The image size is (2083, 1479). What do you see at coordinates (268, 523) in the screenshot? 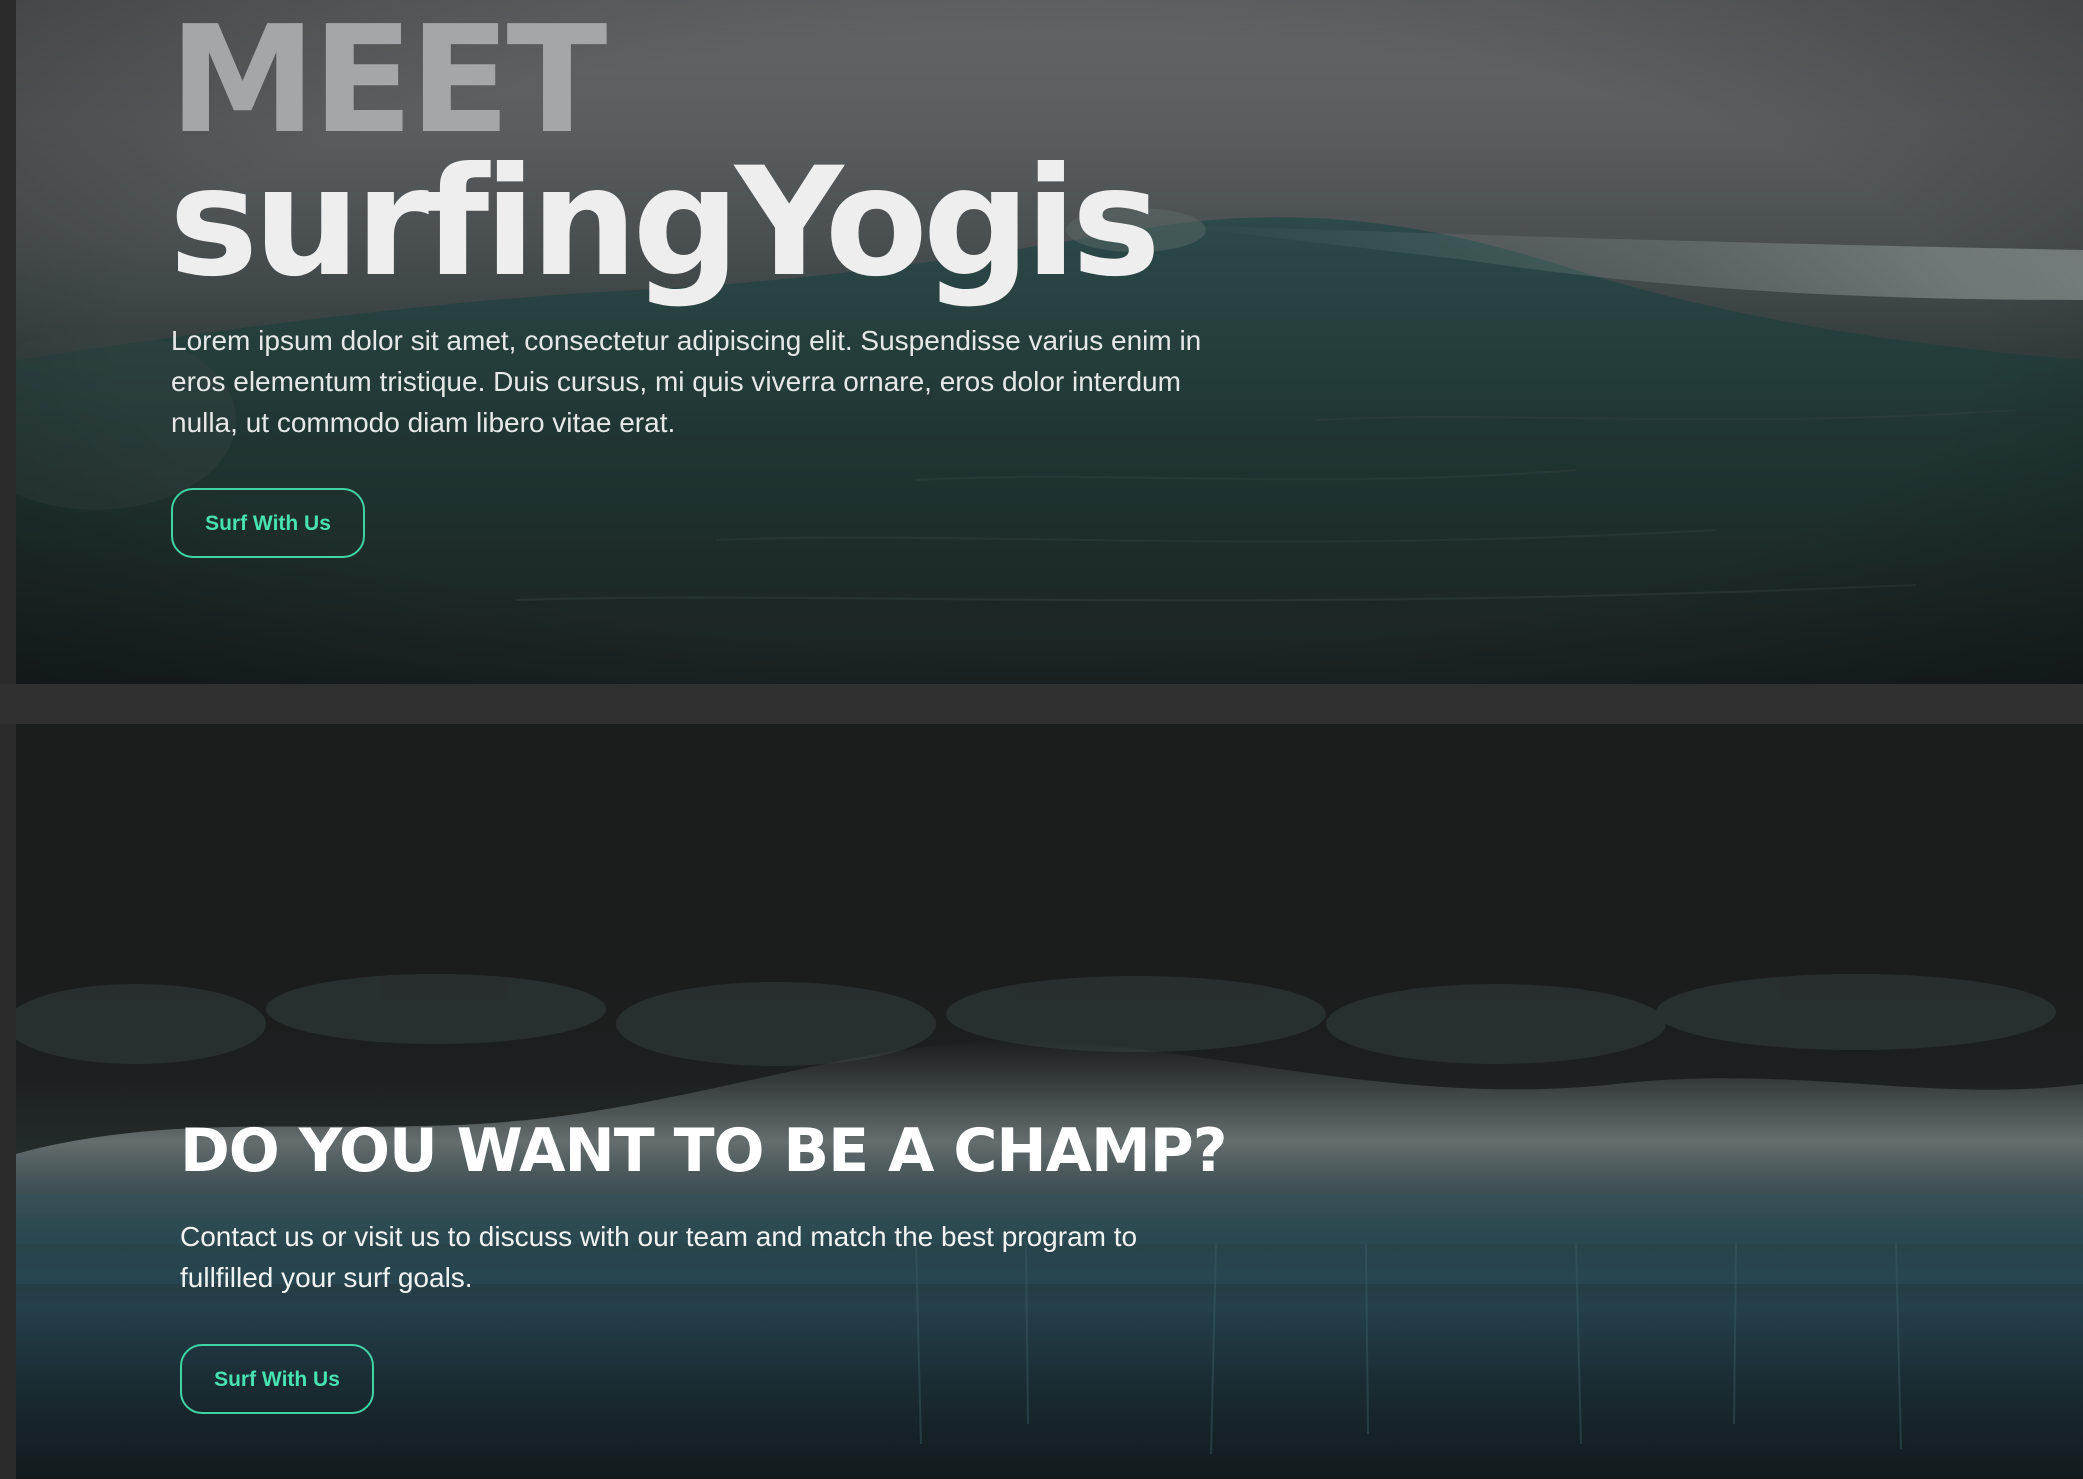
I see `hero-surf-with-us-button: Surf With Us` at bounding box center [268, 523].